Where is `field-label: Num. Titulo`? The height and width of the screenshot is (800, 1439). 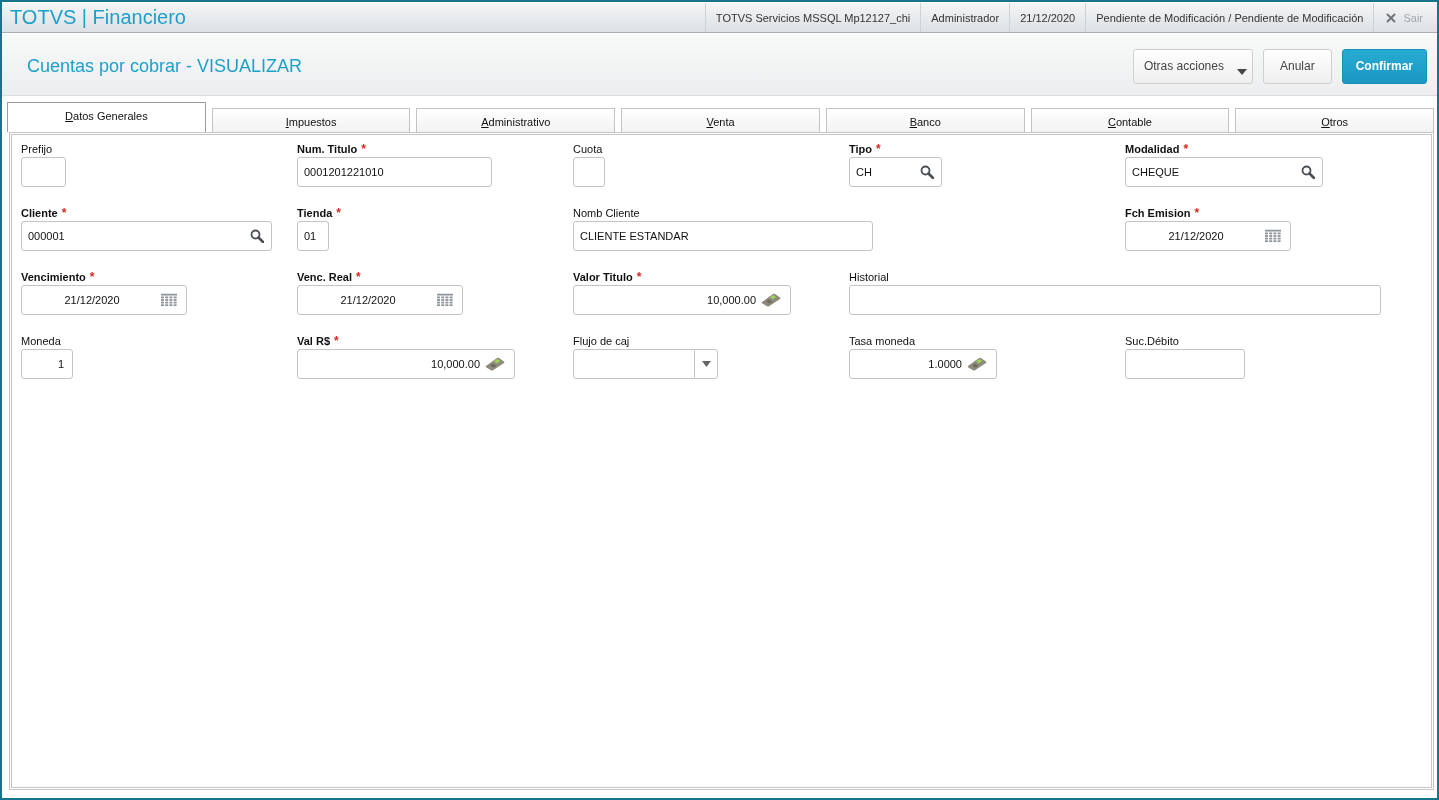 field-label: Num. Titulo is located at coordinates (327, 149).